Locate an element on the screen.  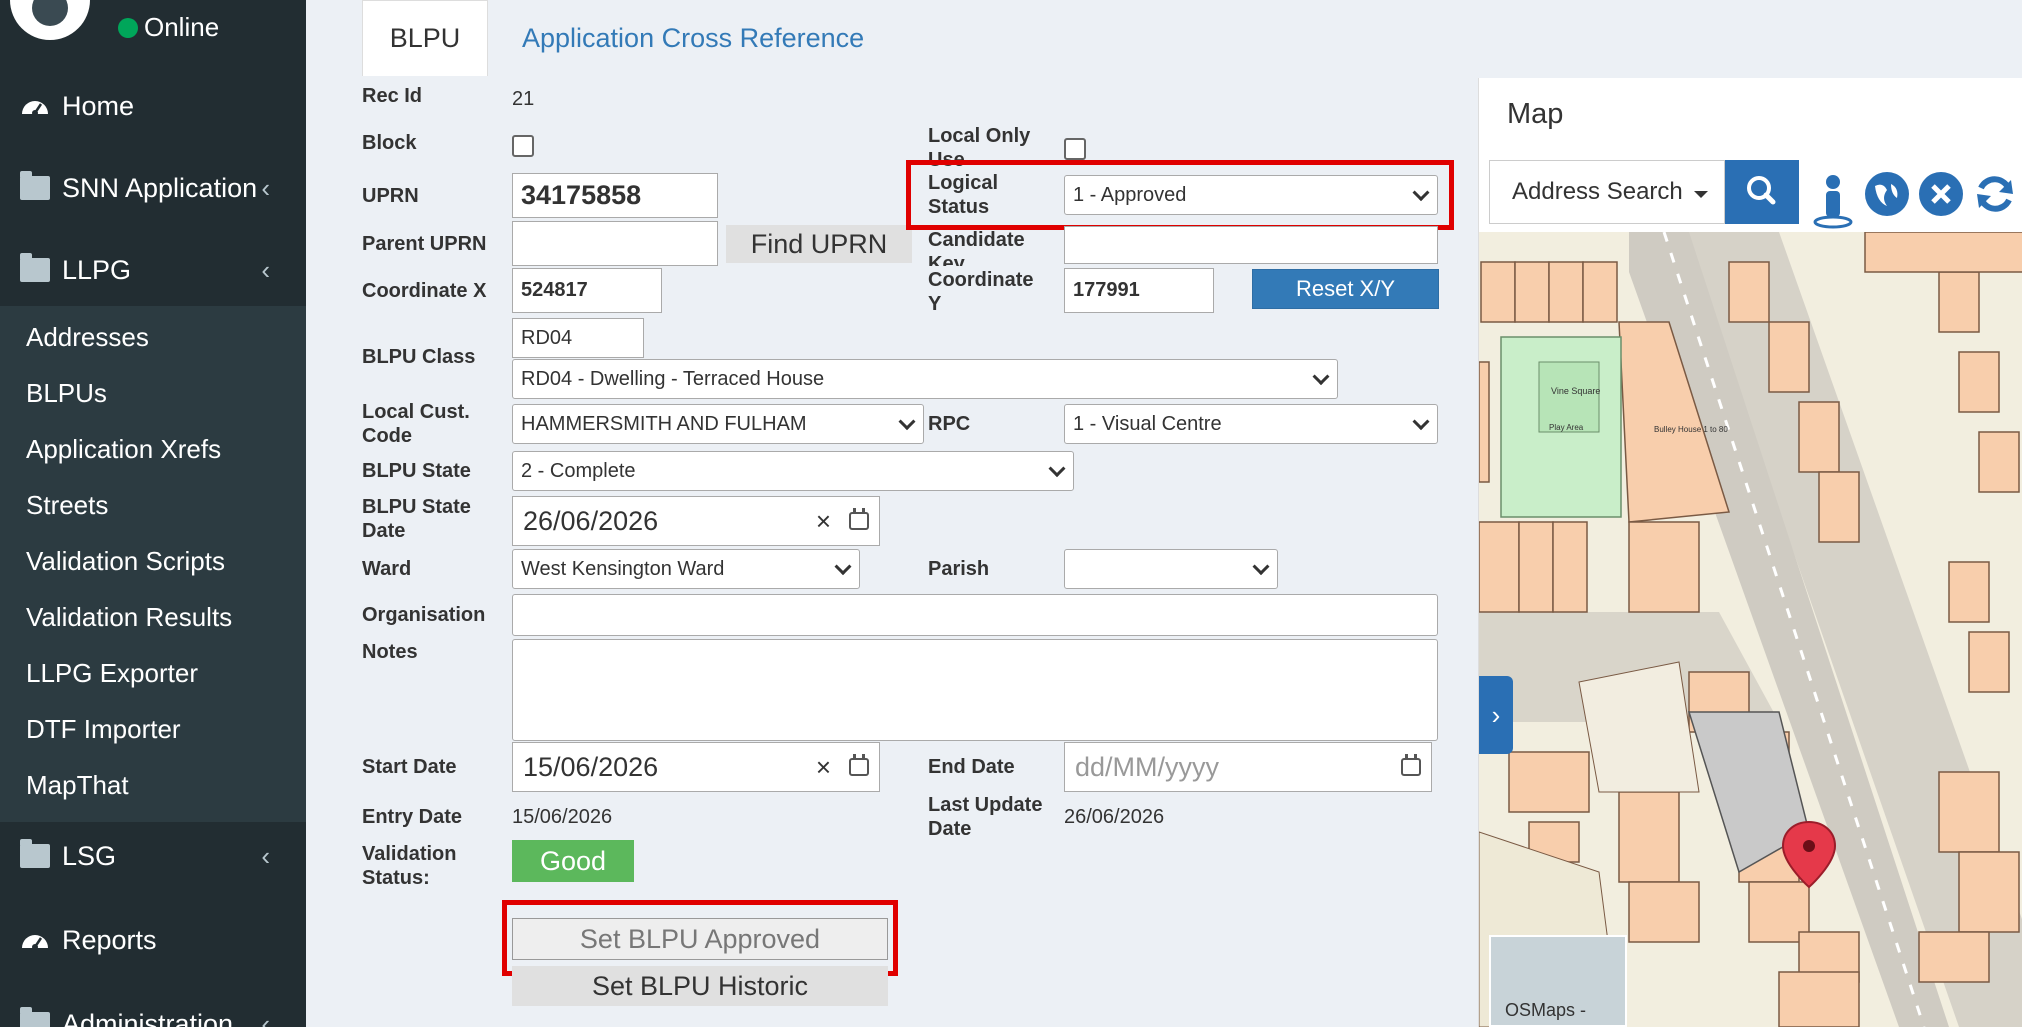
last-update-date-label: Last Update Date is located at coordinates (985, 817).